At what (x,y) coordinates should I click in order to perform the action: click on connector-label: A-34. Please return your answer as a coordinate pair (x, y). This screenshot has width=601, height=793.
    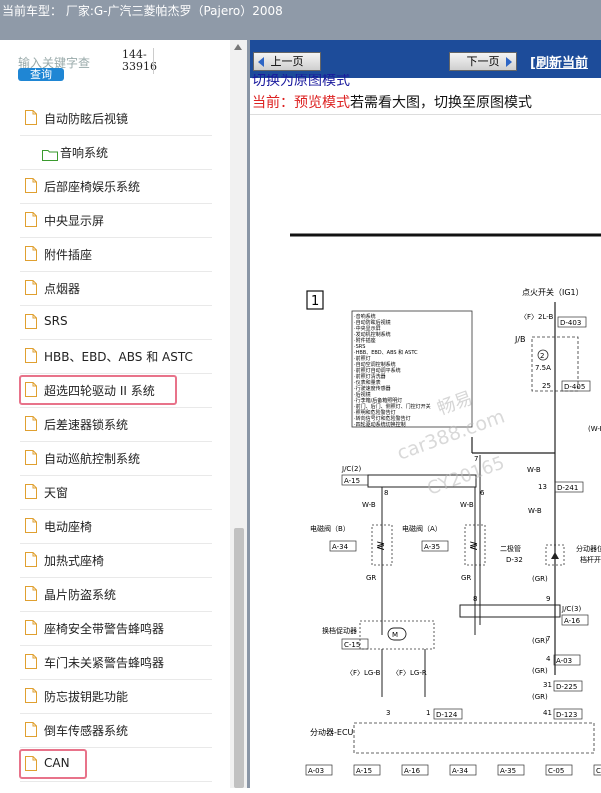
    Looking at the image, I should click on (460, 771).